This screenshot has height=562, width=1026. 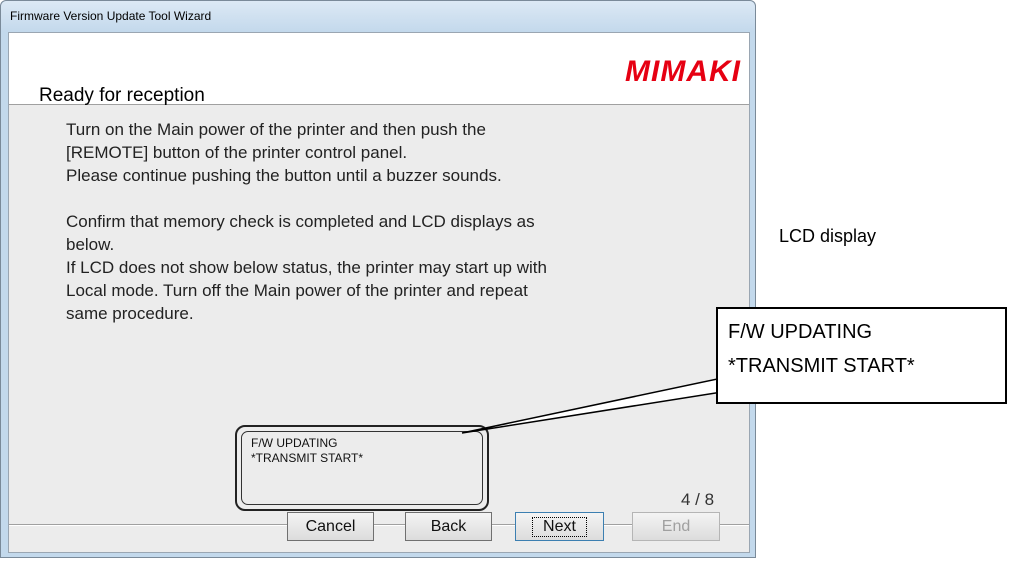 What do you see at coordinates (821, 366) in the screenshot?
I see `callout-line-2: *TRANSMIT START*` at bounding box center [821, 366].